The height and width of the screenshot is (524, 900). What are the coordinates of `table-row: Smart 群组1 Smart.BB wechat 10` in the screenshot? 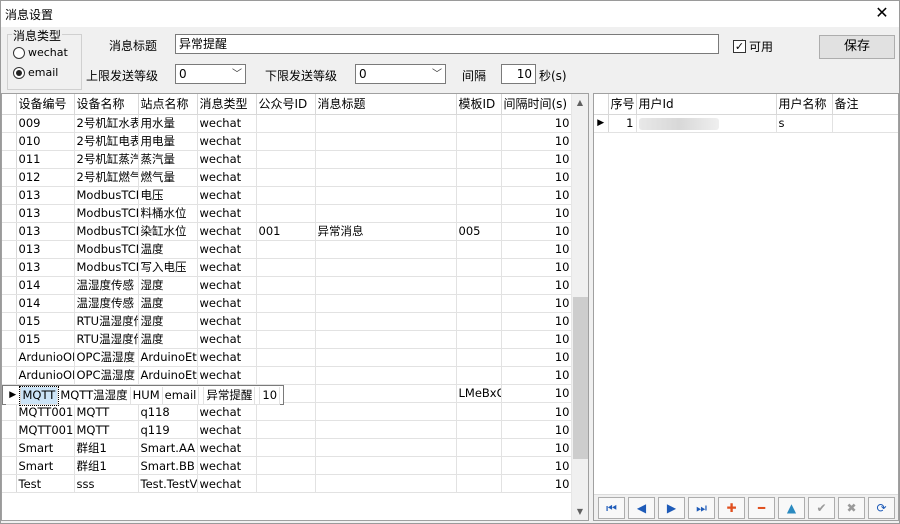 It's located at (287, 465).